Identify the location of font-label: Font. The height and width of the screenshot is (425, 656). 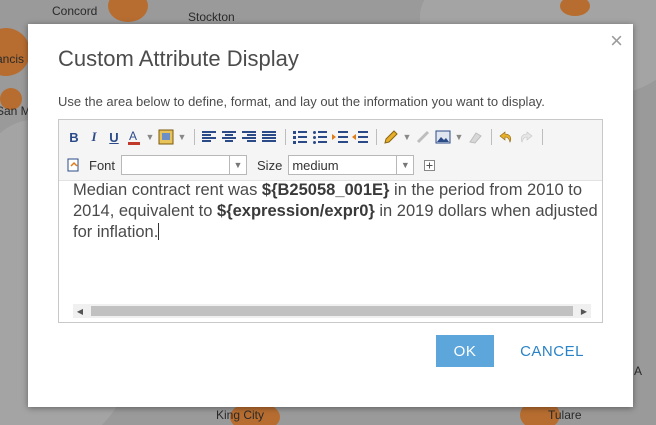
(102, 165).